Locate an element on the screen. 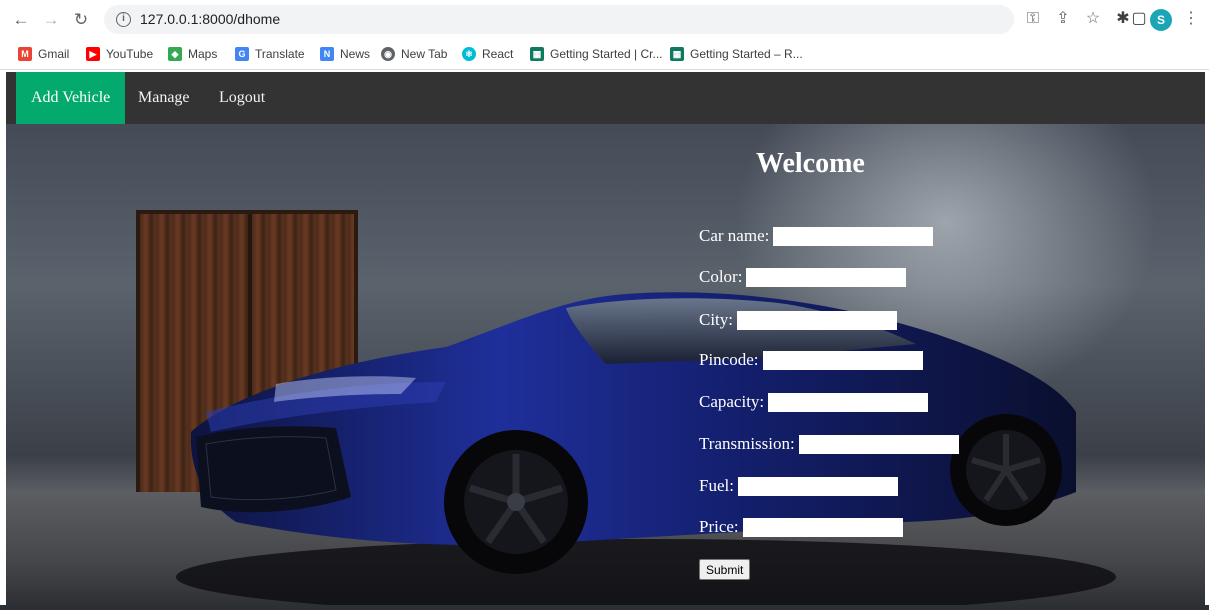  bookmark-translate: G Translate is located at coordinates (270, 54).